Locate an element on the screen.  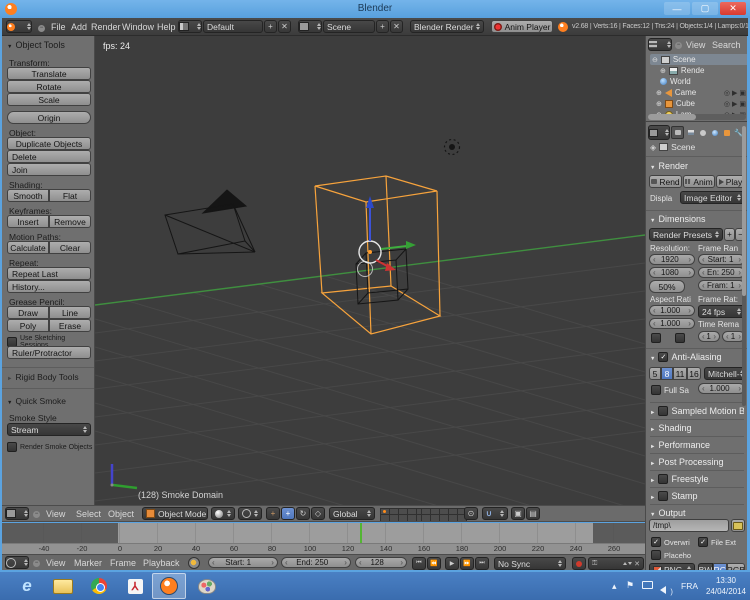
aa-filter-size-field: 1.000 is located at coordinates (721, 388).